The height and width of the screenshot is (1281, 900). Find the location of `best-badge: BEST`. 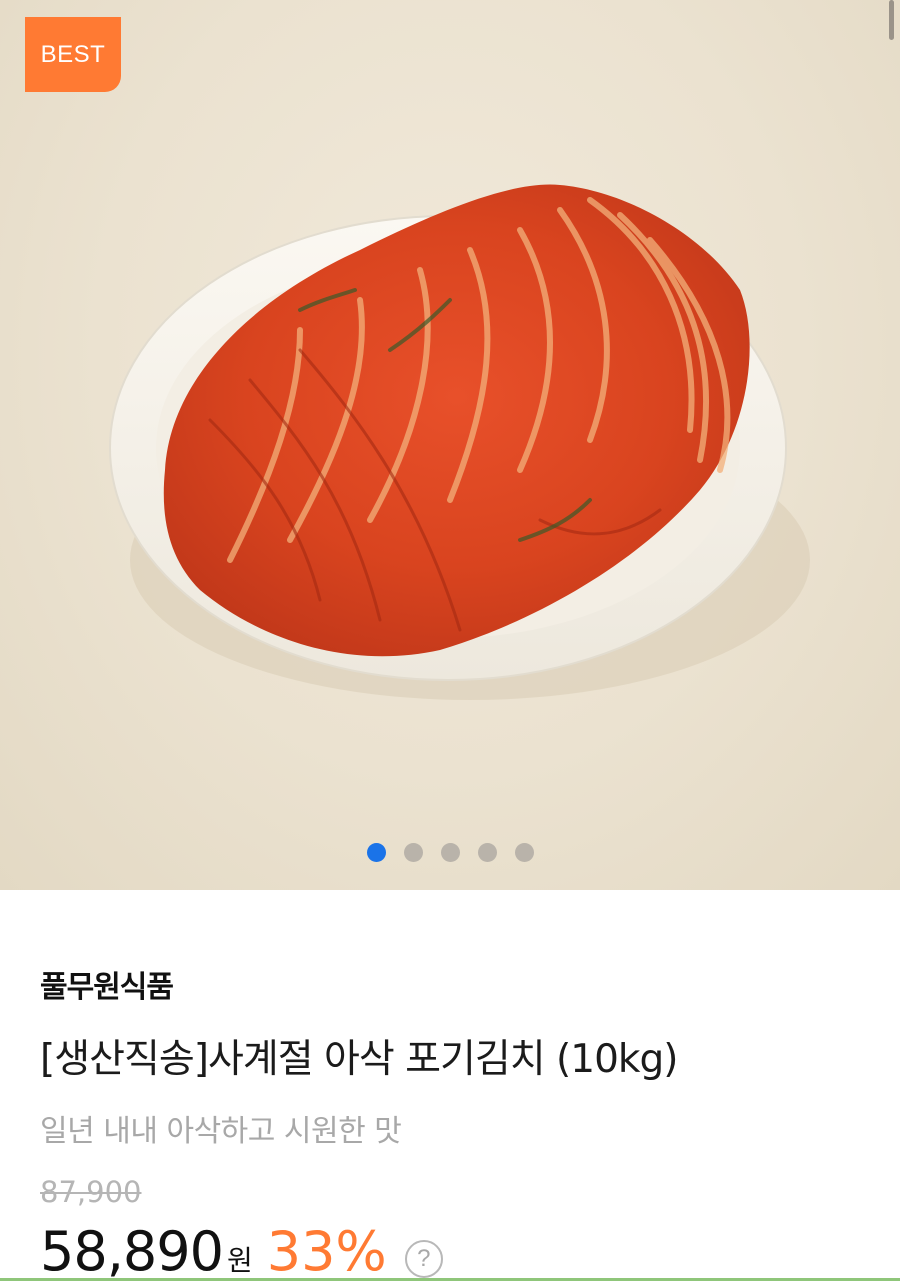

best-badge: BEST is located at coordinates (73, 54).